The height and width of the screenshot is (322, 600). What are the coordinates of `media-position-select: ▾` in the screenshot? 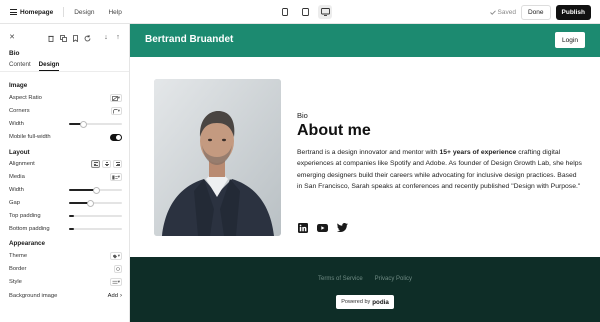 It's located at (115, 177).